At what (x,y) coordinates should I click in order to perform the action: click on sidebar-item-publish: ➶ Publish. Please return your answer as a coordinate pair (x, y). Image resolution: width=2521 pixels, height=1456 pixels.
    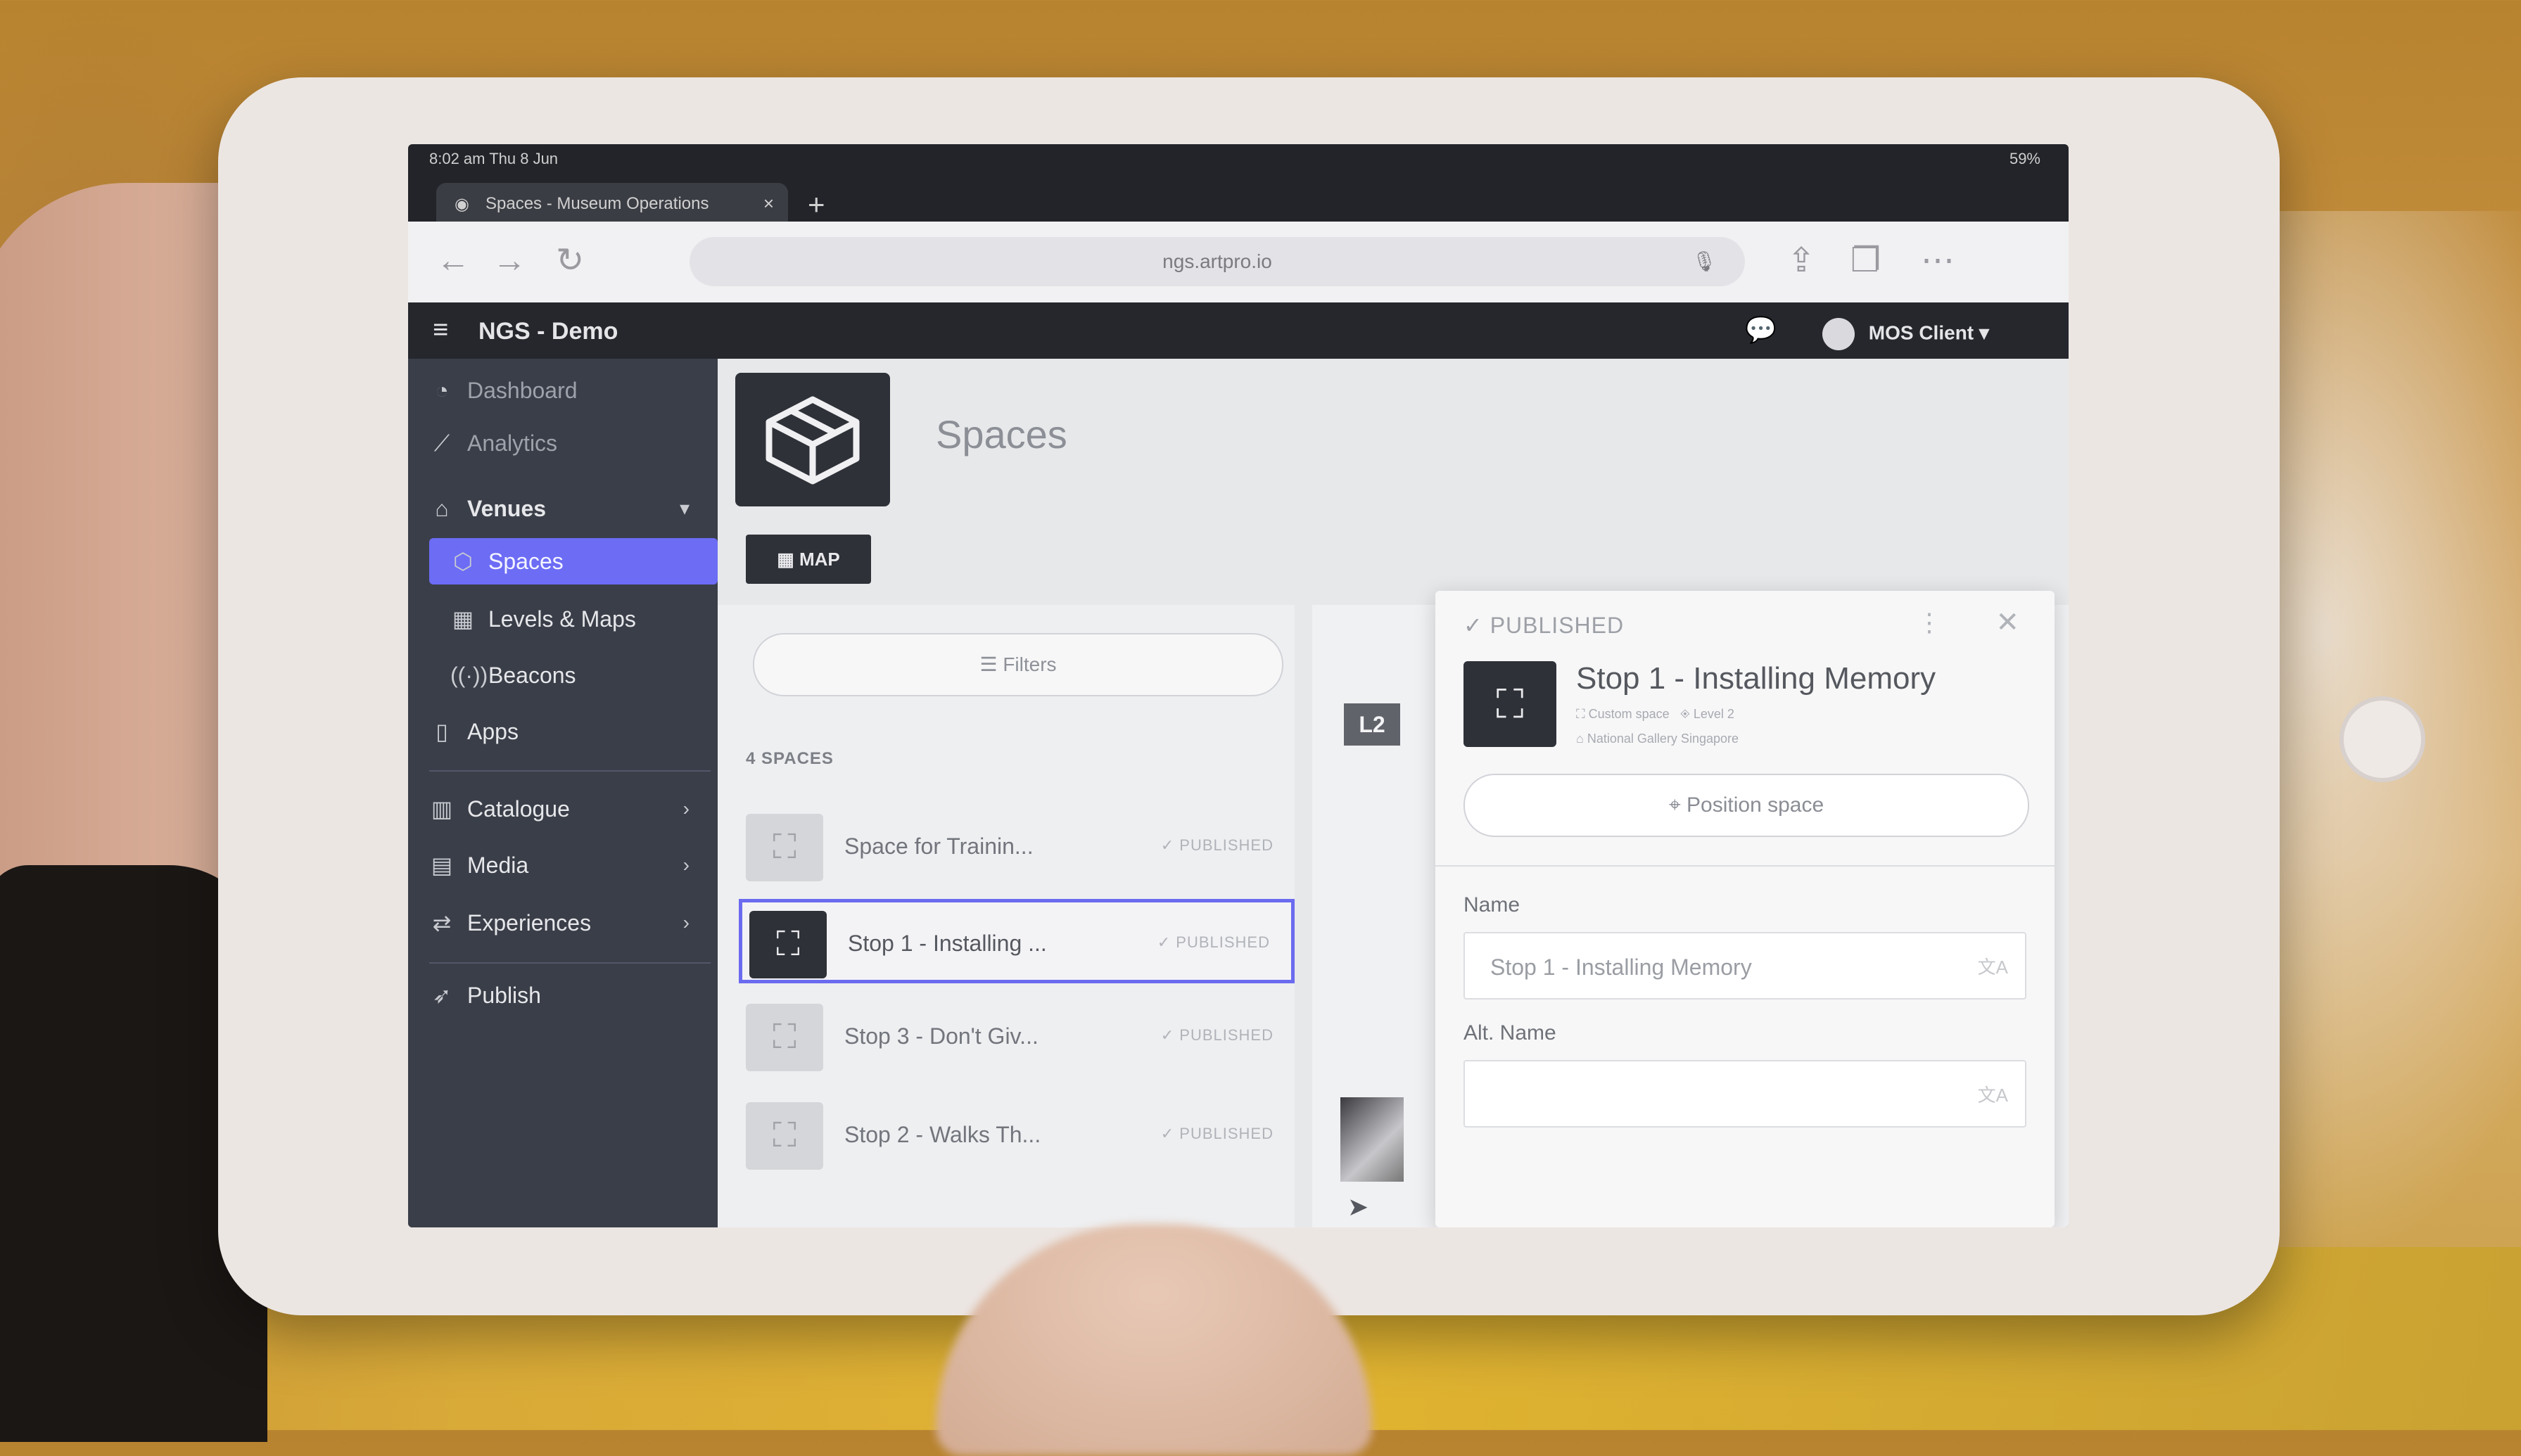
    Looking at the image, I should click on (485, 995).